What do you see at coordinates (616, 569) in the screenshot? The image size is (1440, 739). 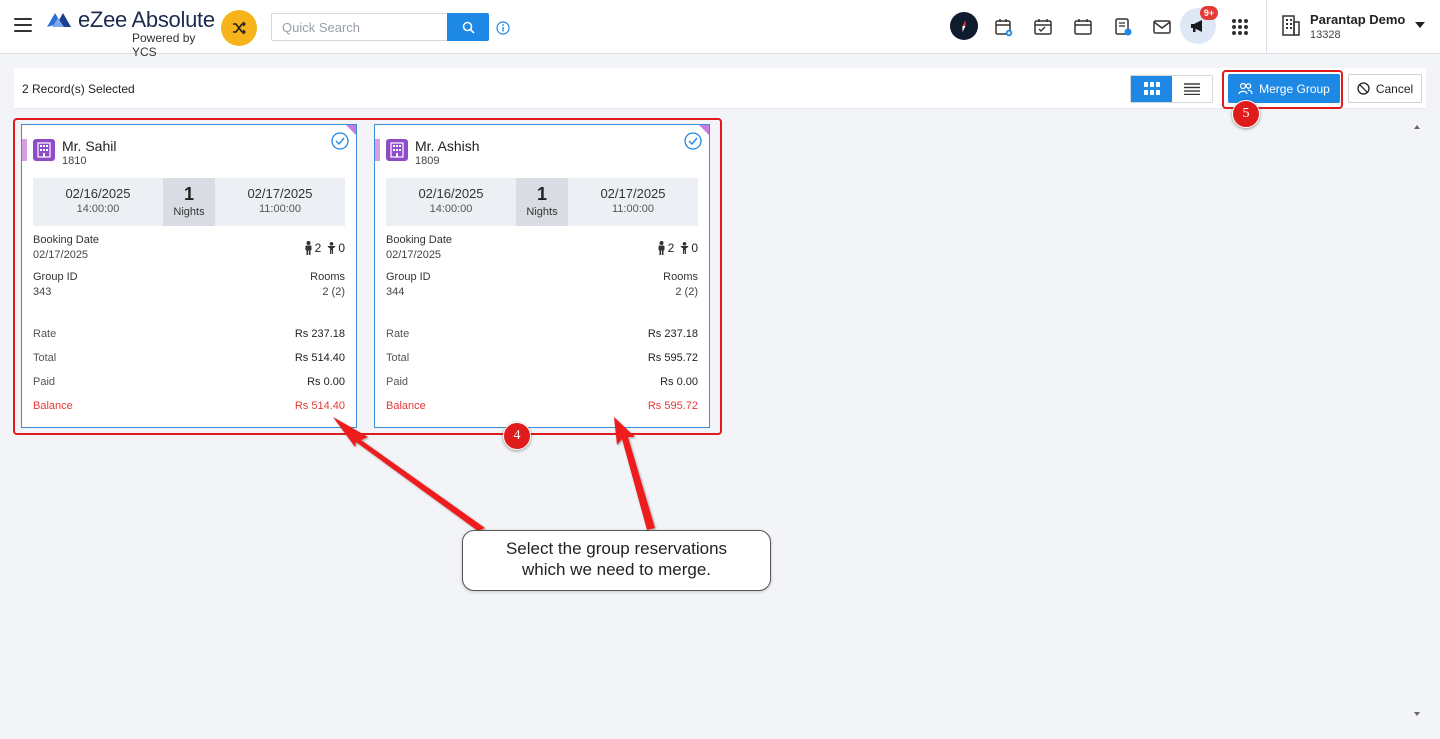 I see `callout-line-2: which we need to merge.` at bounding box center [616, 569].